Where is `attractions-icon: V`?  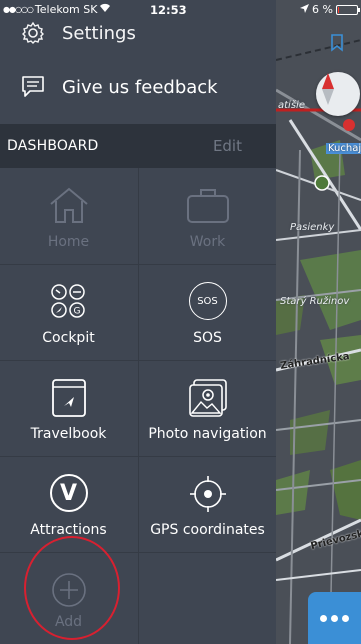
attractions-icon: V is located at coordinates (68, 493).